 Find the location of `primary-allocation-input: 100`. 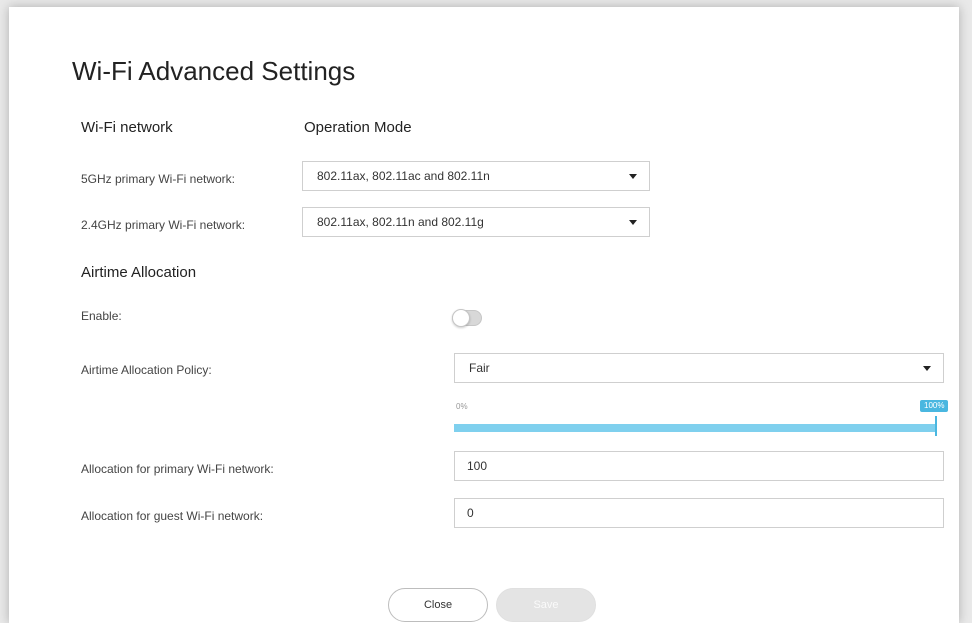

primary-allocation-input: 100 is located at coordinates (699, 466).